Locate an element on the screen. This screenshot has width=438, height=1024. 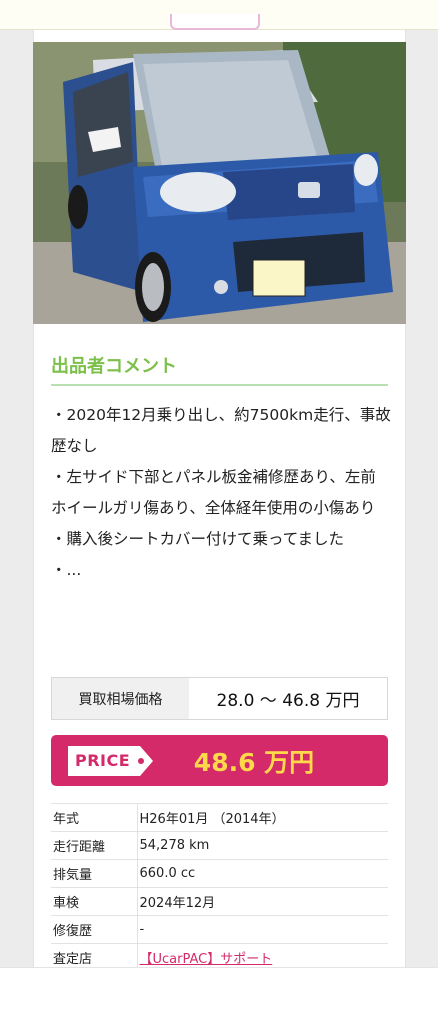
spec-key: 修復歴 is located at coordinates (94, 929).